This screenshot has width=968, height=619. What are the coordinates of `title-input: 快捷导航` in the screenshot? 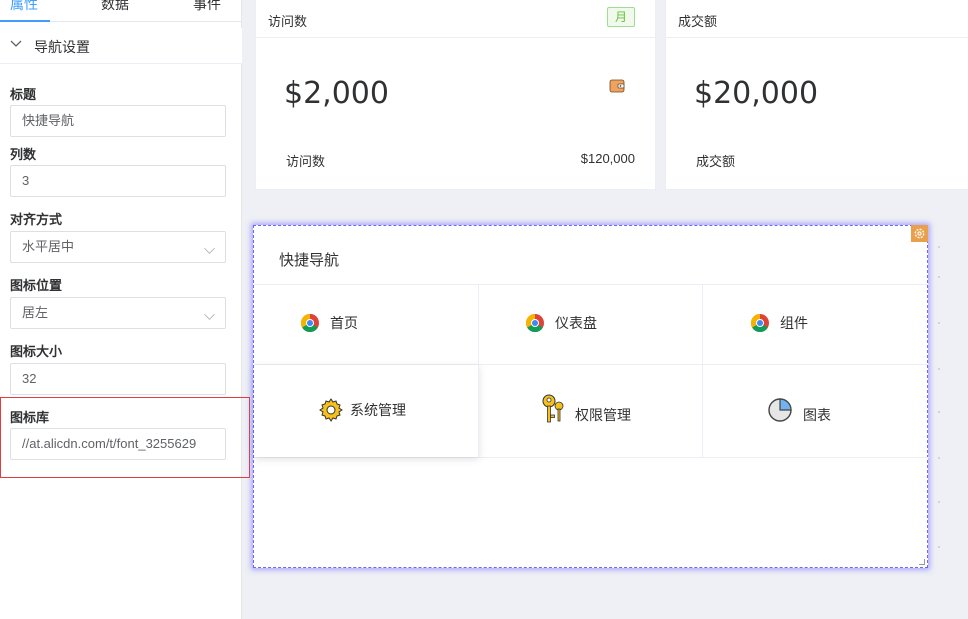 It's located at (118, 121).